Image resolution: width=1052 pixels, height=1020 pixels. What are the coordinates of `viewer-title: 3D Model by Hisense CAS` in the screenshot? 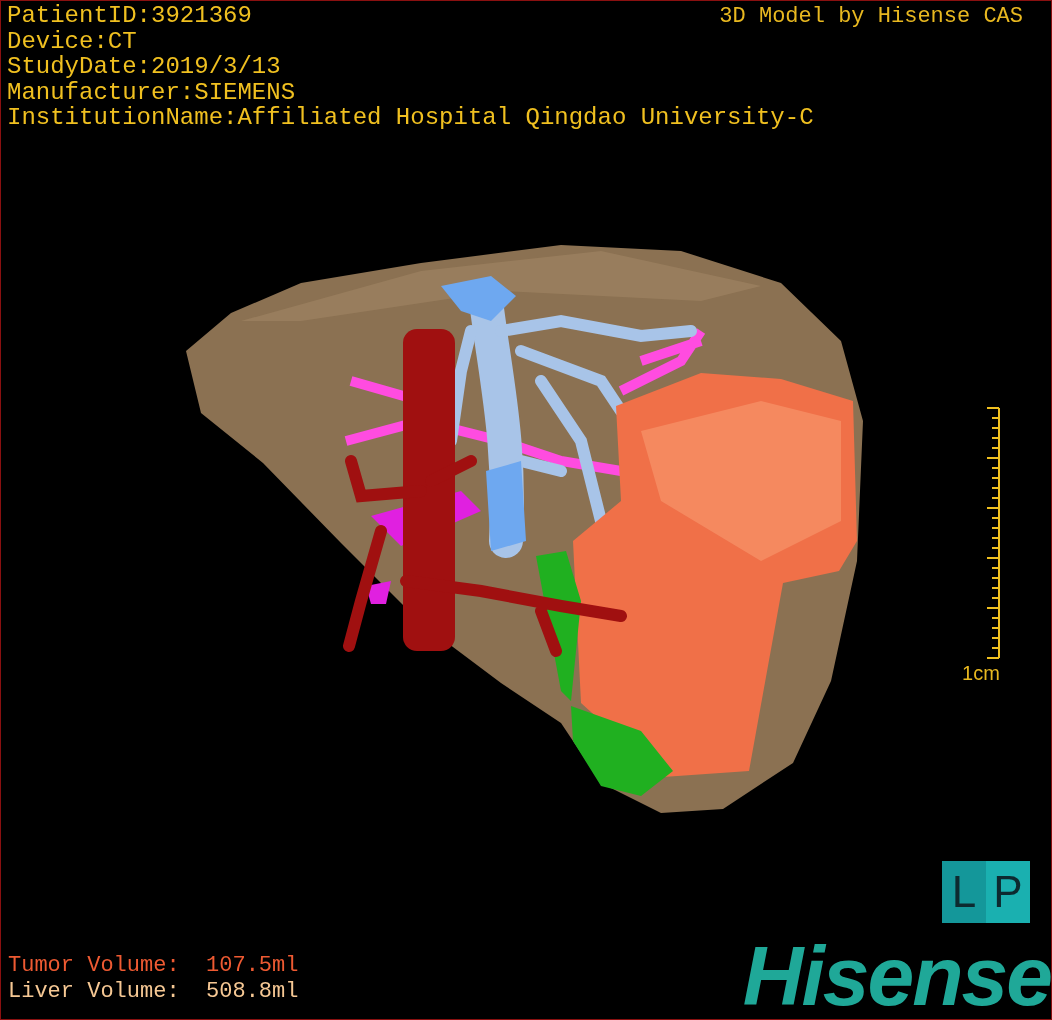 It's located at (871, 16).